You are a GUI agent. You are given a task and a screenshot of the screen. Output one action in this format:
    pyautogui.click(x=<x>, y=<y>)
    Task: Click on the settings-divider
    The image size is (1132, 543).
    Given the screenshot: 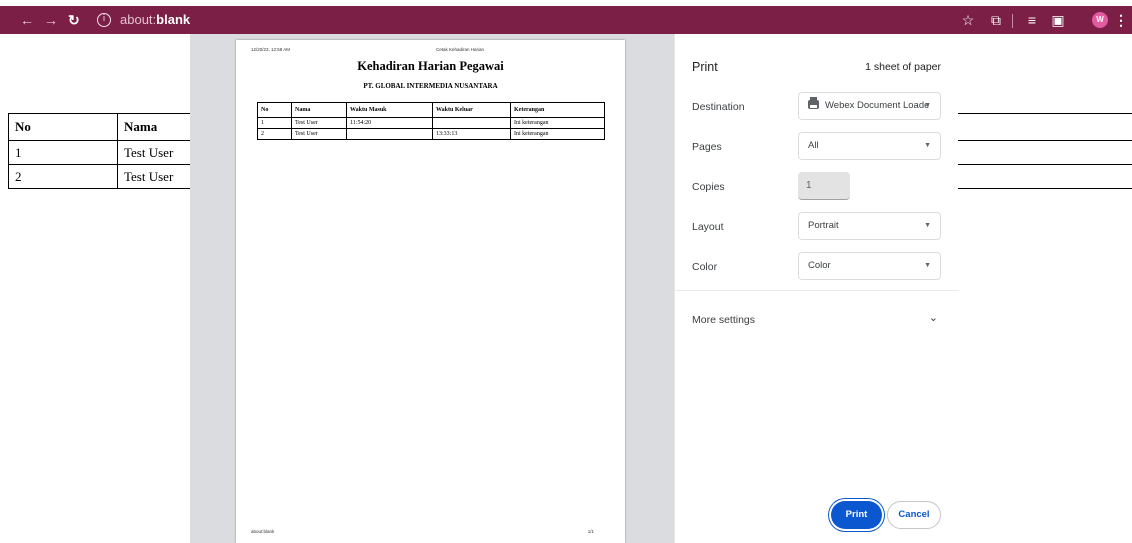 What is the action you would take?
    pyautogui.click(x=817, y=290)
    